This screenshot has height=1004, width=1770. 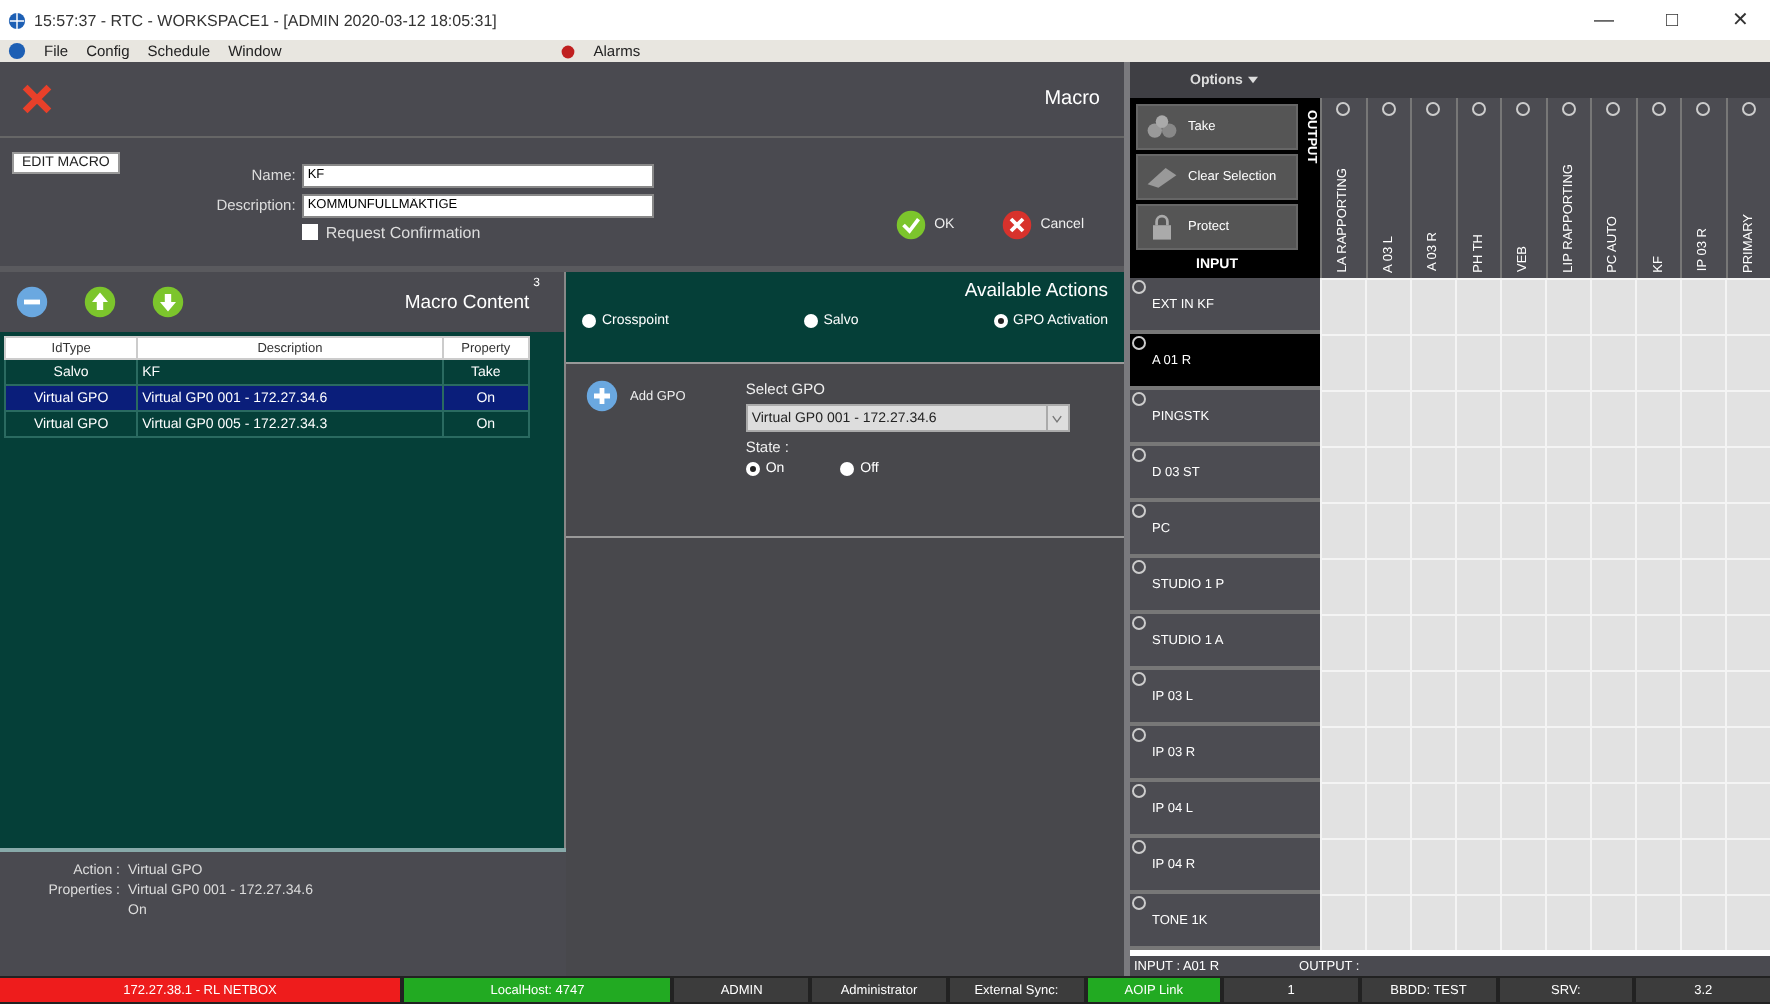 I want to click on window-control-button: ✕, so click(x=1740, y=20).